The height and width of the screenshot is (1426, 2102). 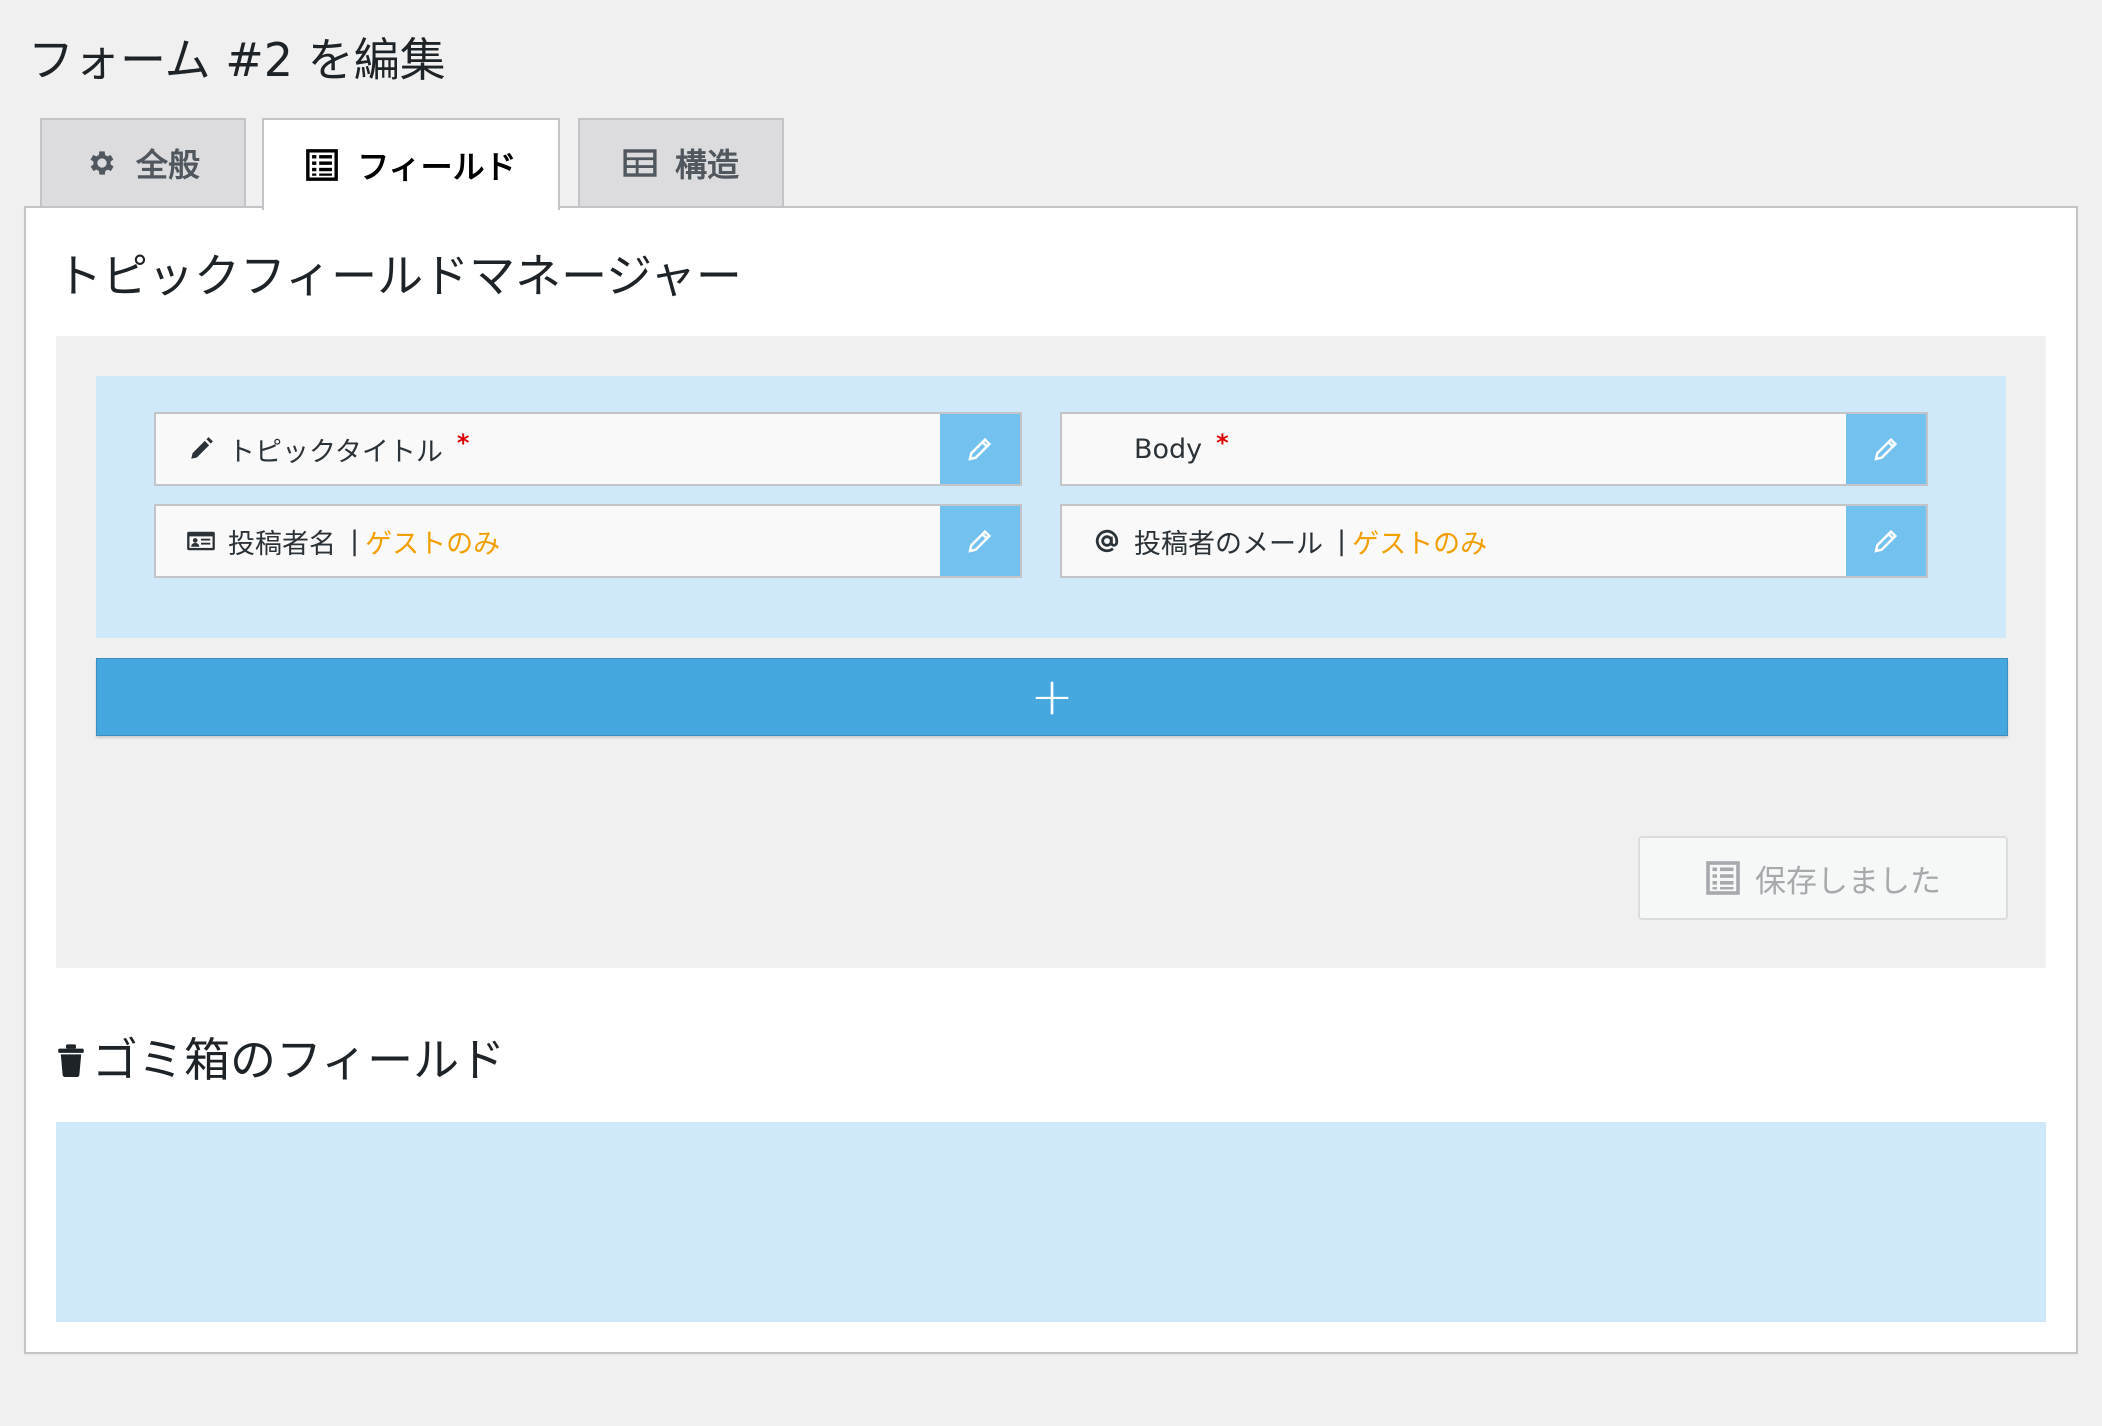 I want to click on add-field-button: +, so click(x=1052, y=697).